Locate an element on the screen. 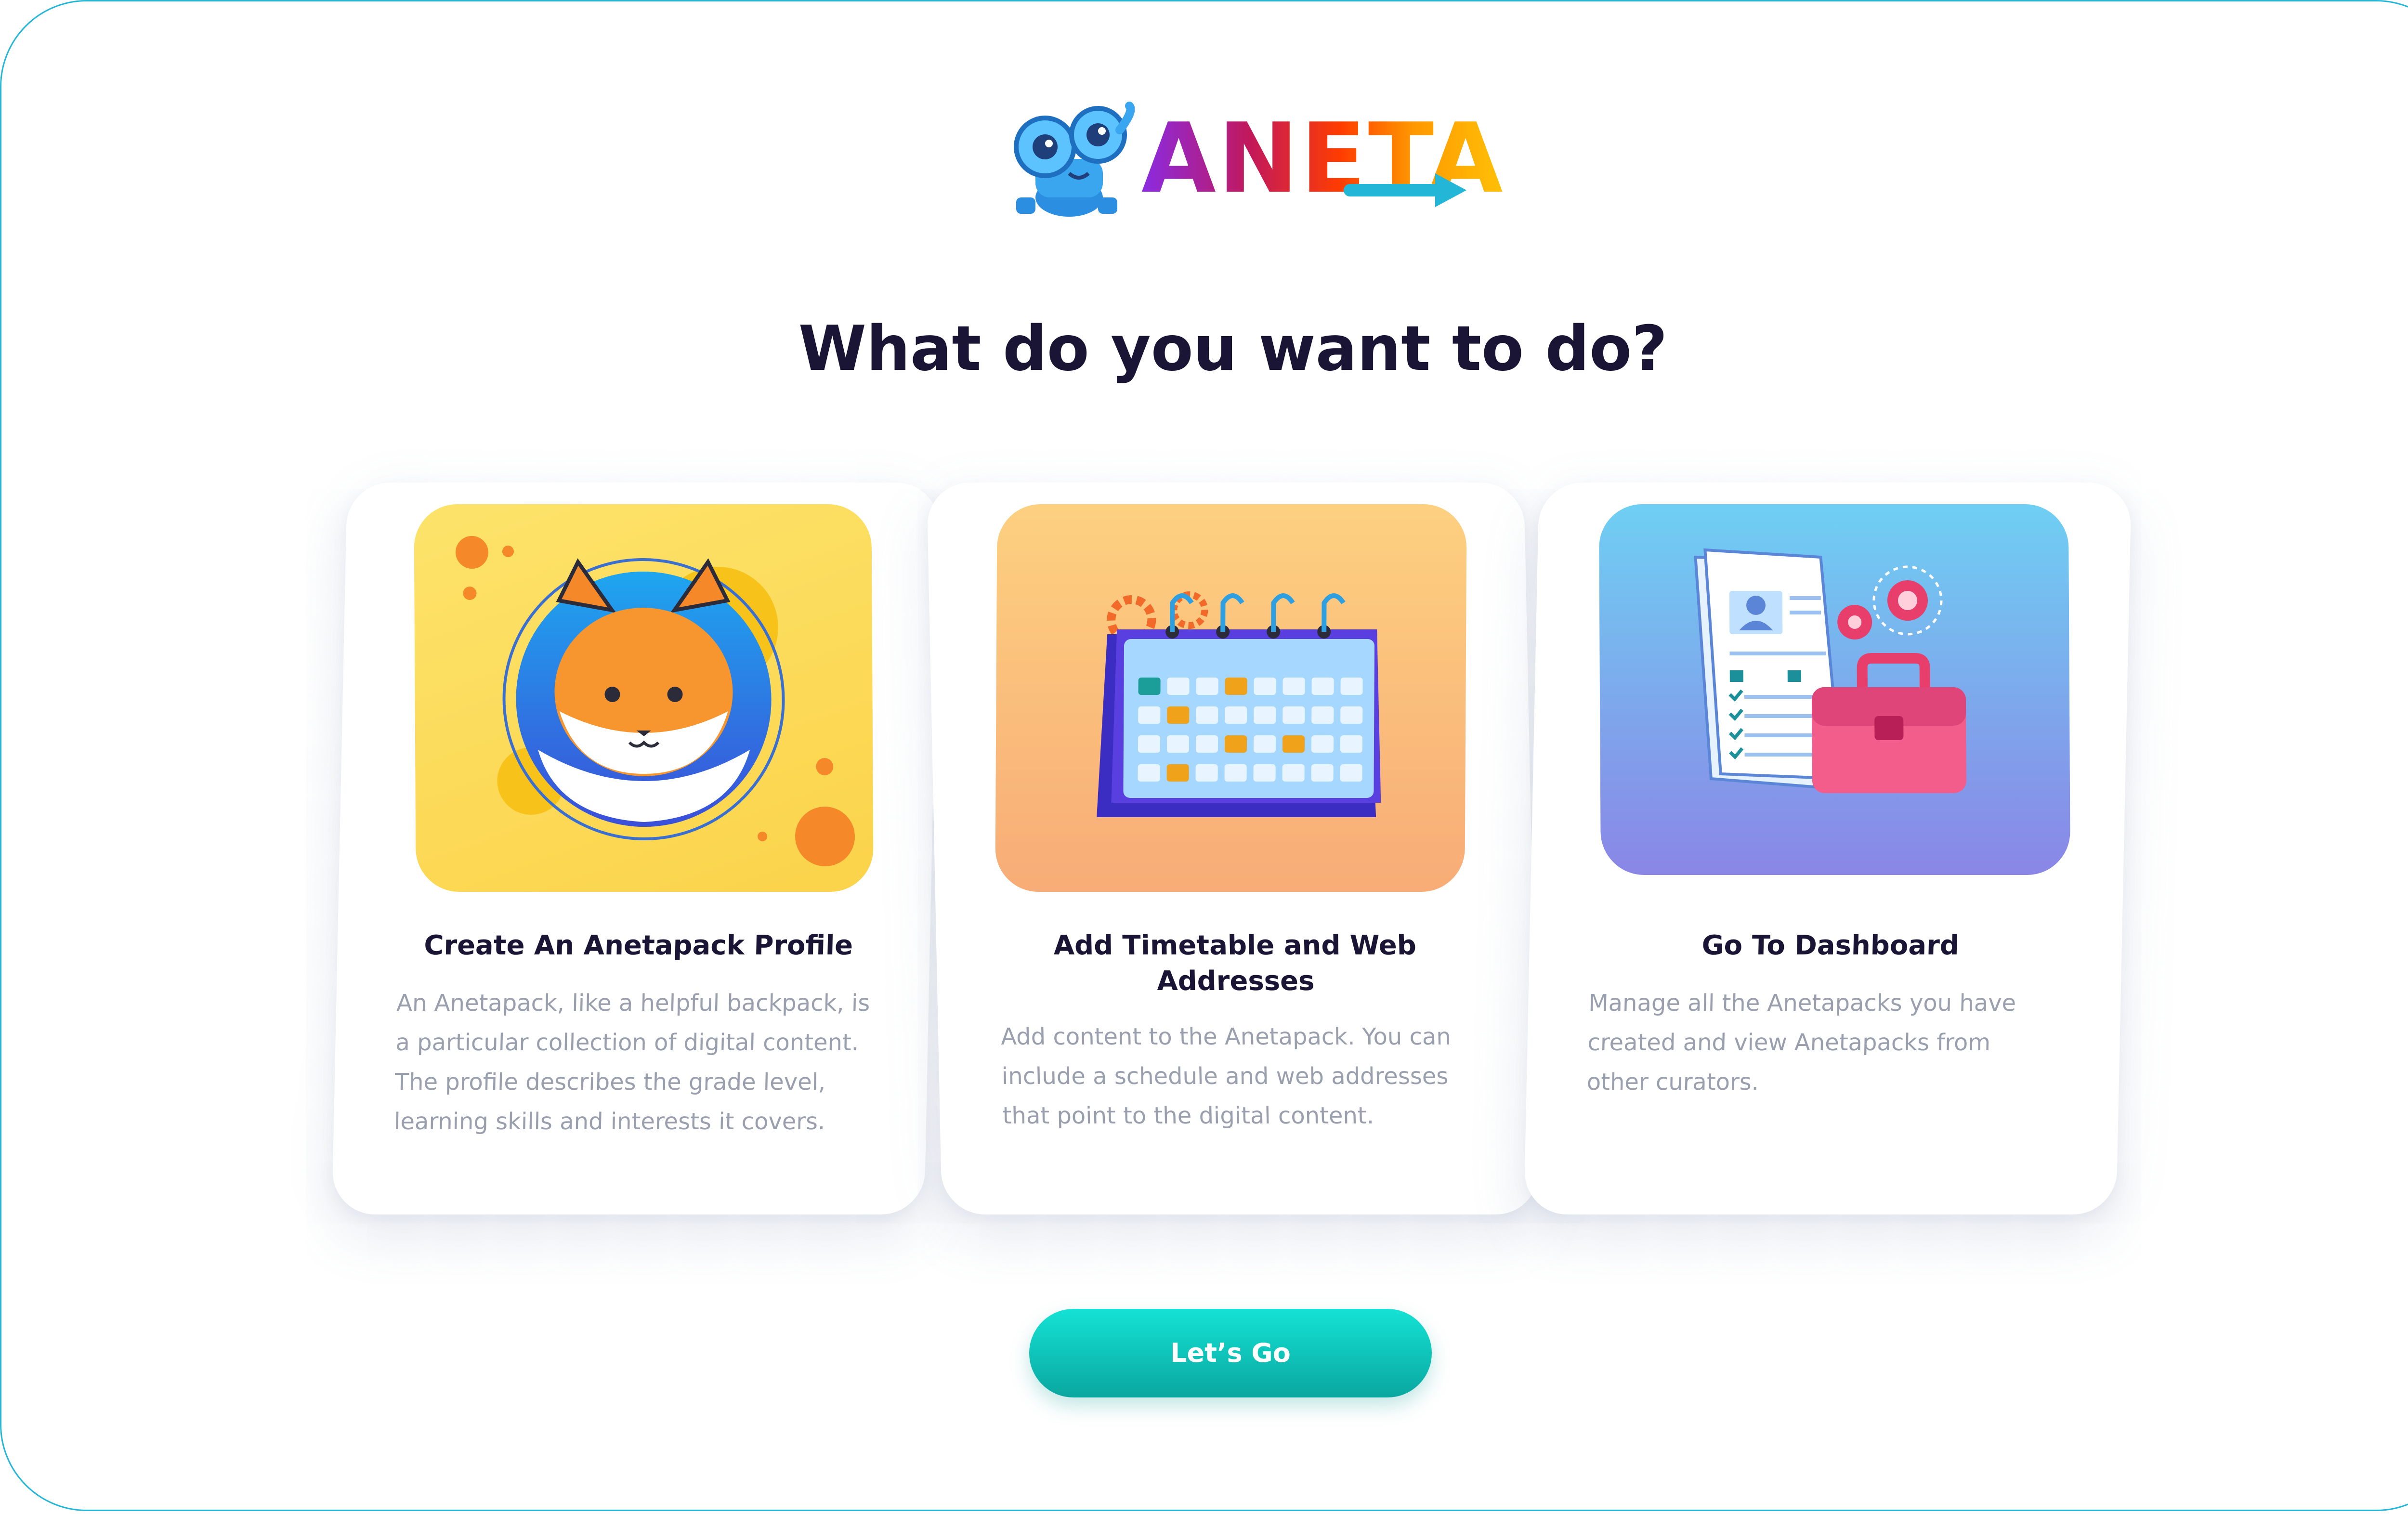  briefcase-documents-icon is located at coordinates (1830, 670).